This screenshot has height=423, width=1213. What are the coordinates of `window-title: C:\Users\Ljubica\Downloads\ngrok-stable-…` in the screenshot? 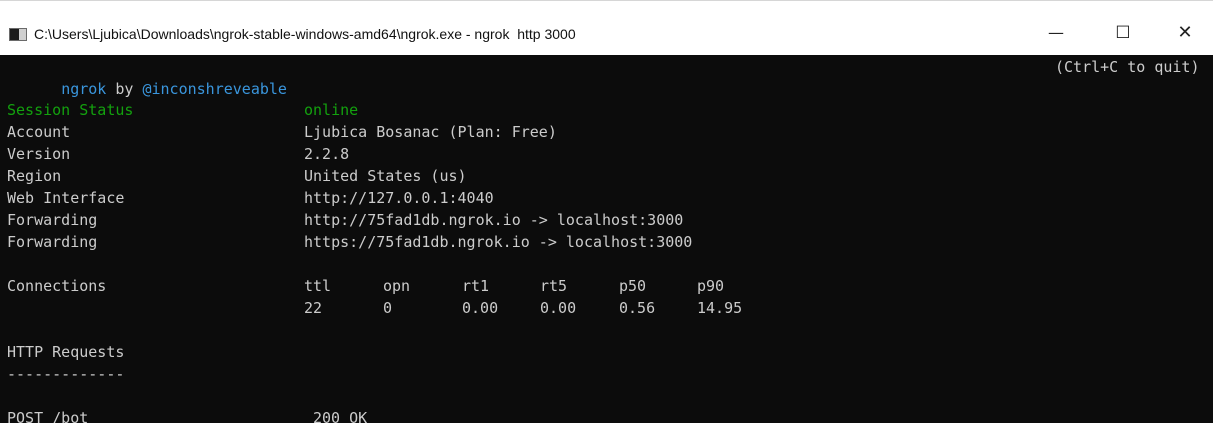 It's located at (305, 34).